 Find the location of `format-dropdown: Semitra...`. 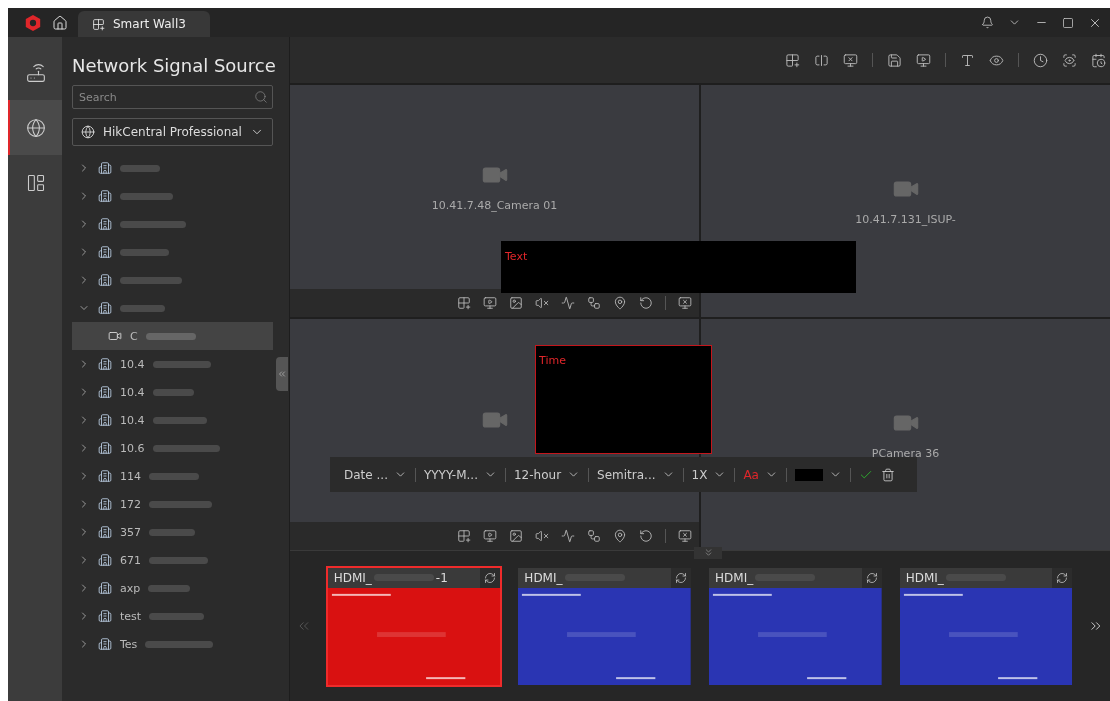

format-dropdown: Semitra... is located at coordinates (636, 474).